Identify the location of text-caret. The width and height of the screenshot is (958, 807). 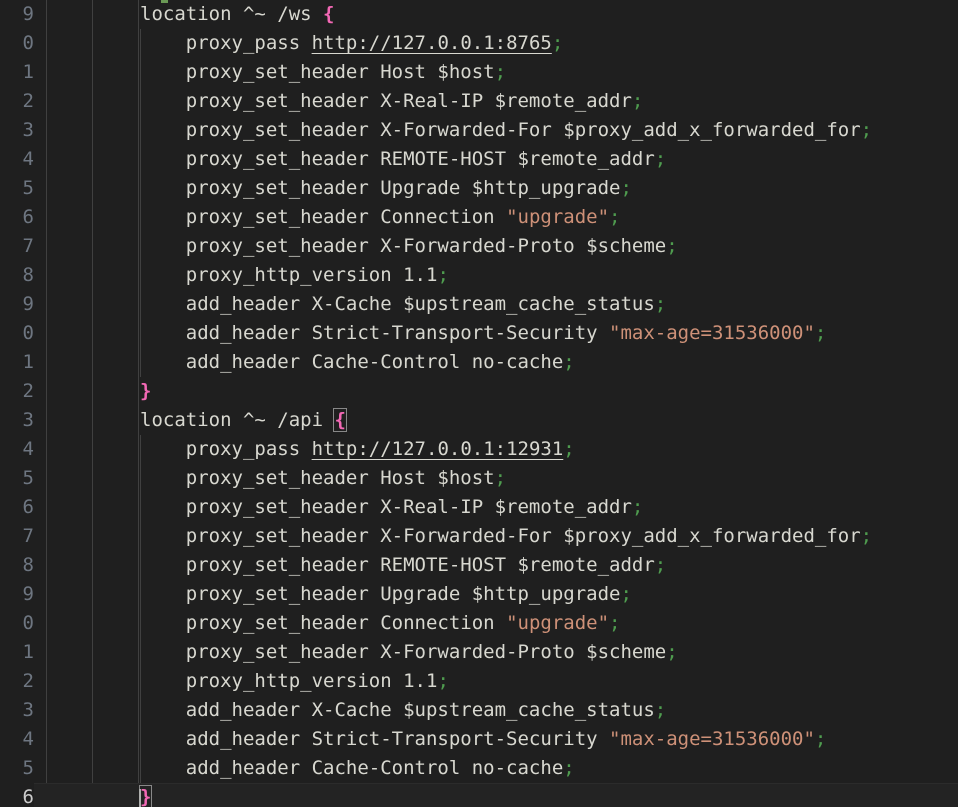
(140, 798).